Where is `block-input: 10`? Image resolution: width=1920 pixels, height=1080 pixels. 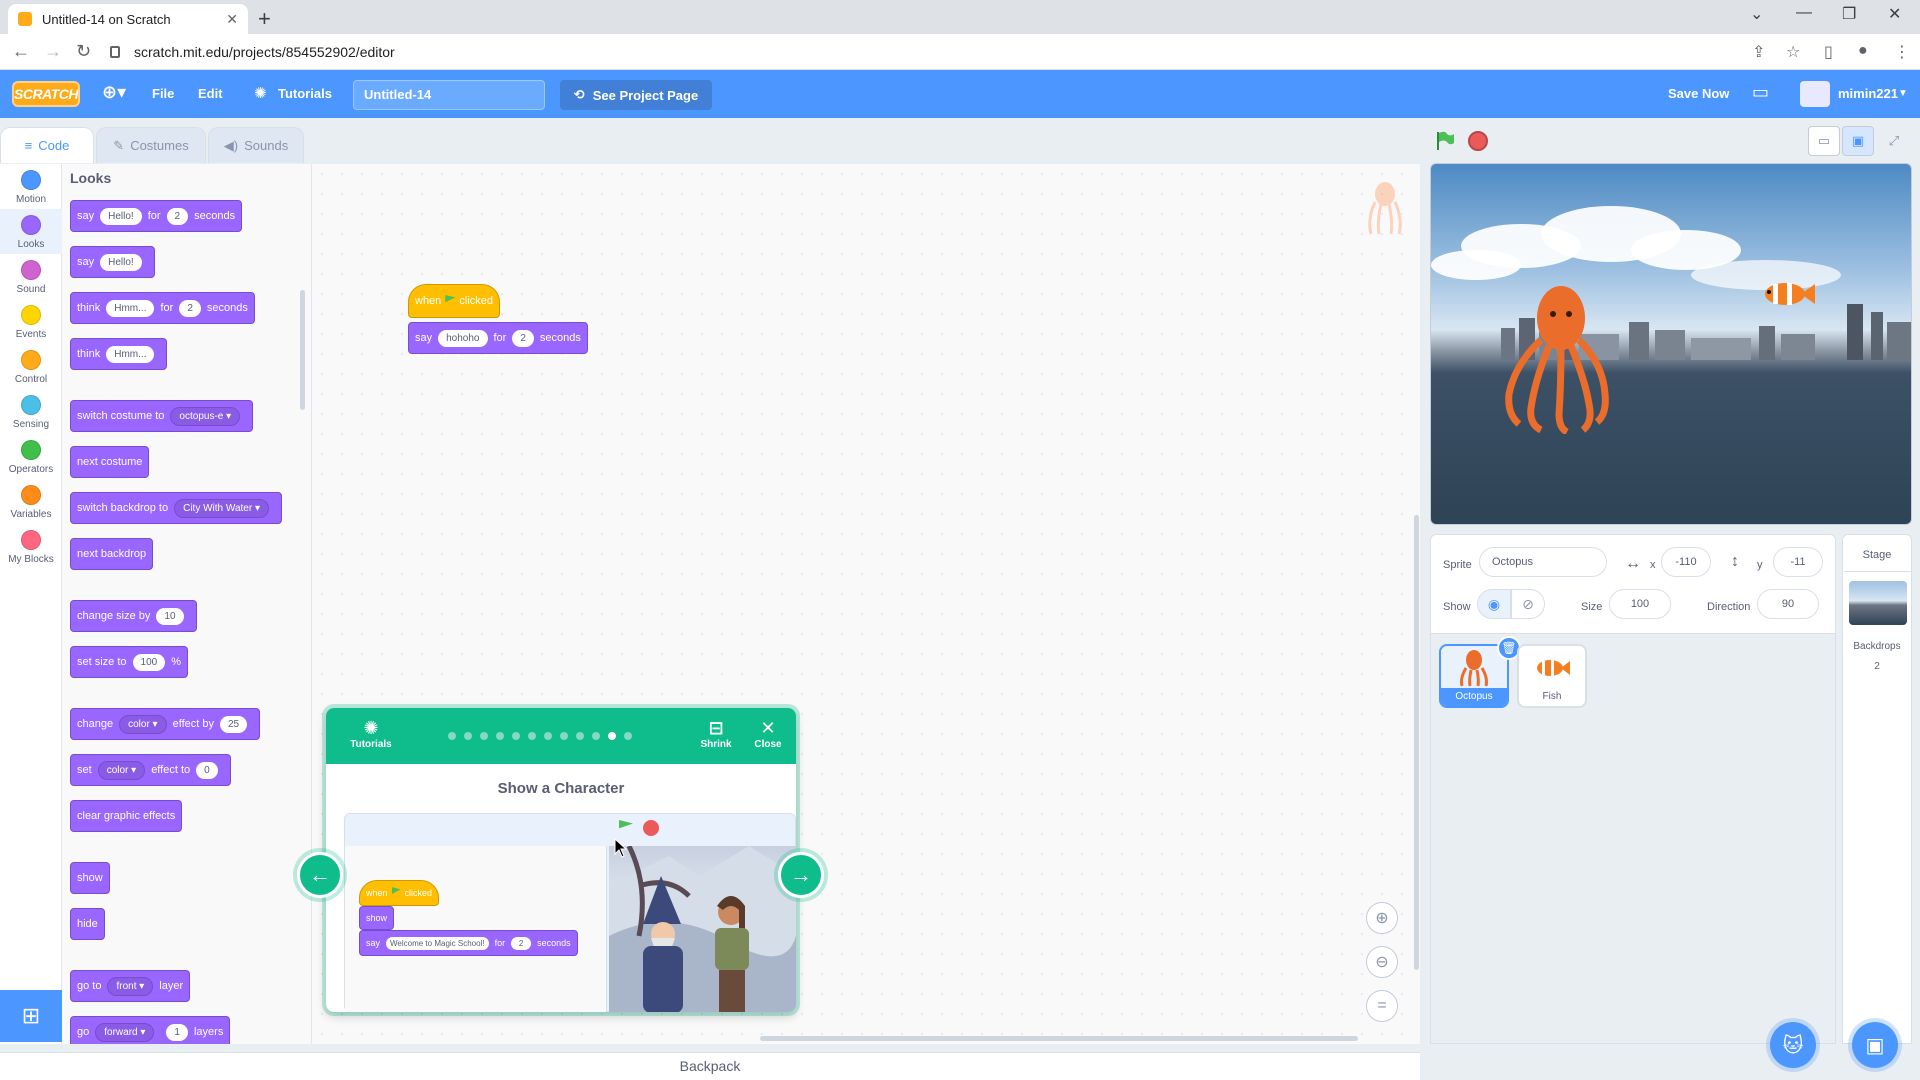
block-input: 10 is located at coordinates (170, 616).